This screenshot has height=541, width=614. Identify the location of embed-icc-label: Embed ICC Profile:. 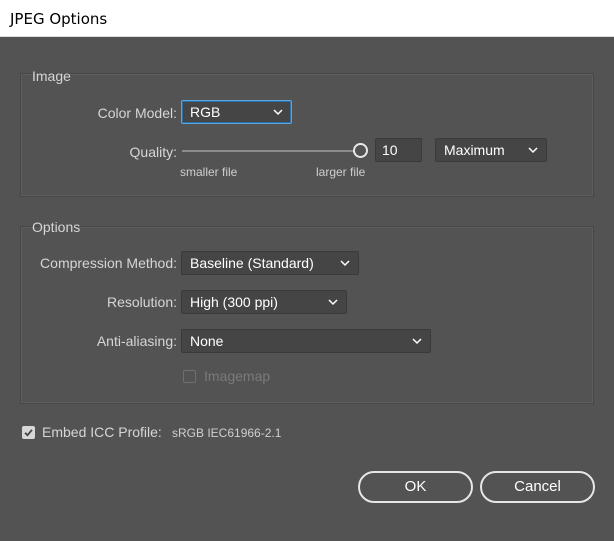
(102, 432).